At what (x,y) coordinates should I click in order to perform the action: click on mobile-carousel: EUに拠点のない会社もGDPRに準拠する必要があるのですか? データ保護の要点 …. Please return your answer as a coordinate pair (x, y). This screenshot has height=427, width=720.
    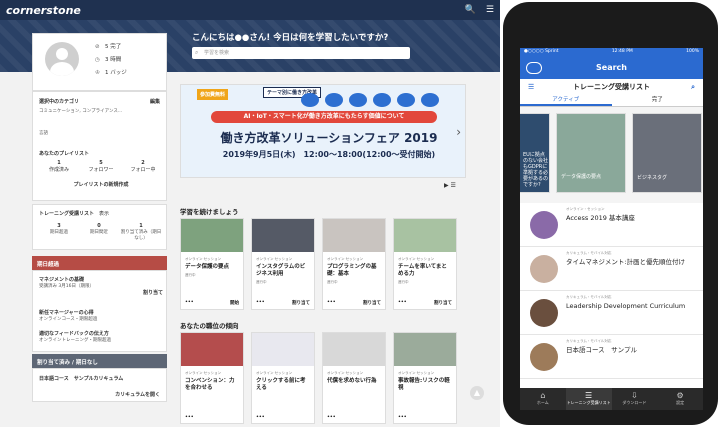
    Looking at the image, I should click on (611, 155).